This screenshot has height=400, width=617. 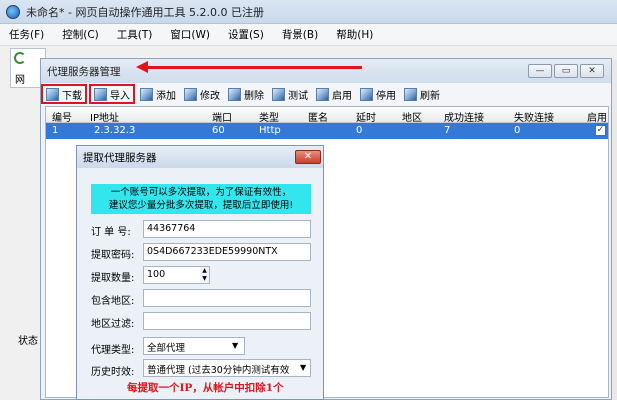 I want to click on col-port: 端口, so click(x=222, y=116).